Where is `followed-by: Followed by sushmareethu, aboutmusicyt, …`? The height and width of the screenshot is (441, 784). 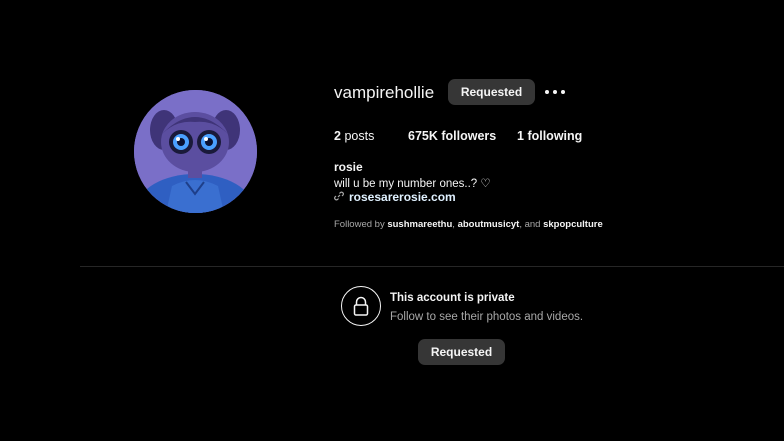 followed-by: Followed by sushmareethu, aboutmusicyt, … is located at coordinates (468, 224).